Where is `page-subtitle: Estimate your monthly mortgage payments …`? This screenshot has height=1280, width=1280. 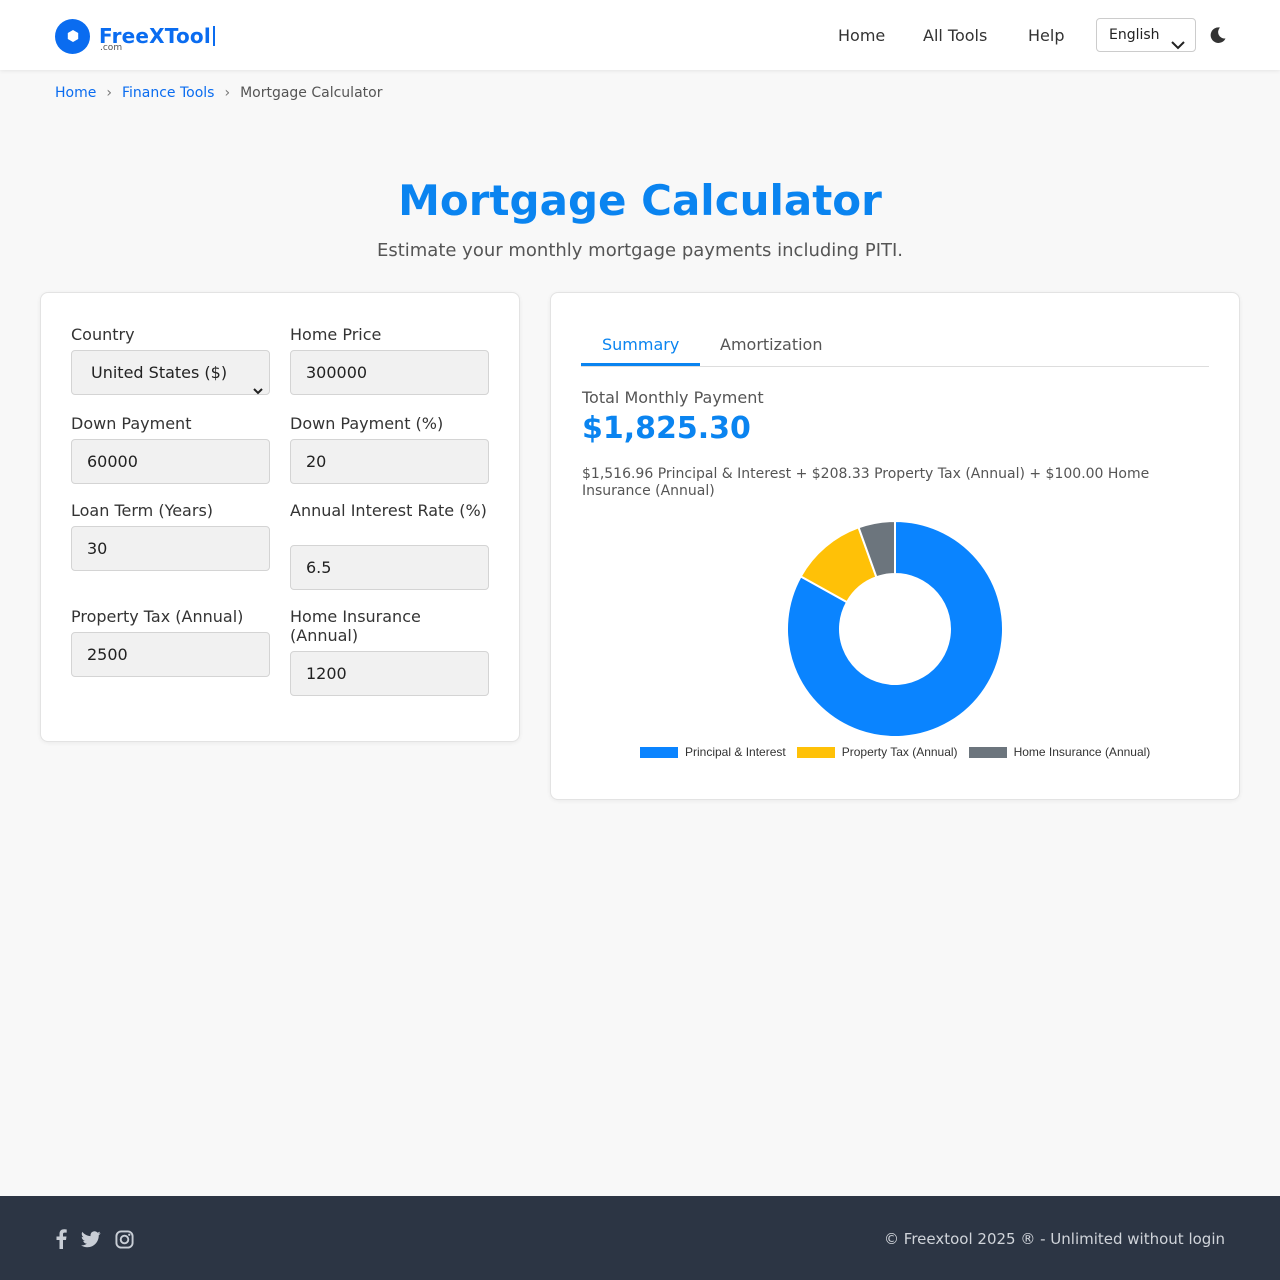
page-subtitle: Estimate your monthly mortgage payments … is located at coordinates (640, 250).